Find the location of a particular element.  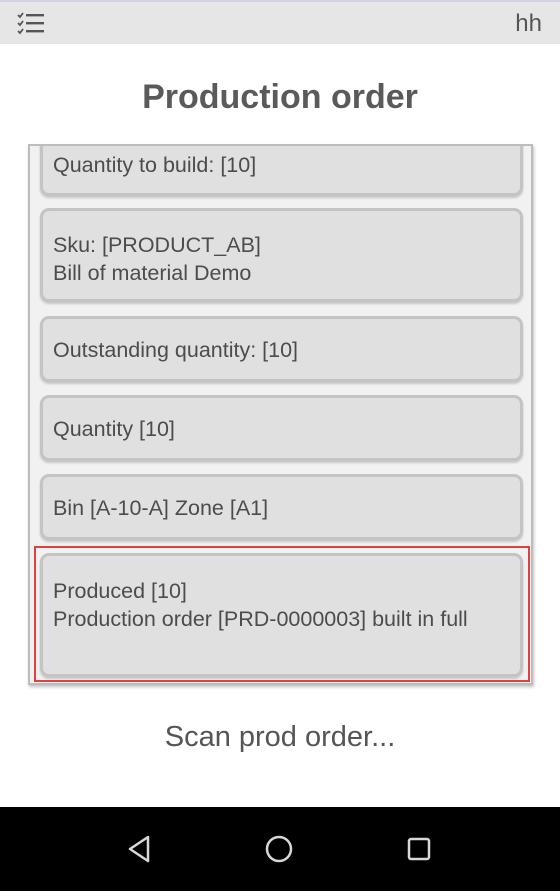

card-line: Bin [A-10-A] Zone [A1] is located at coordinates (161, 508).